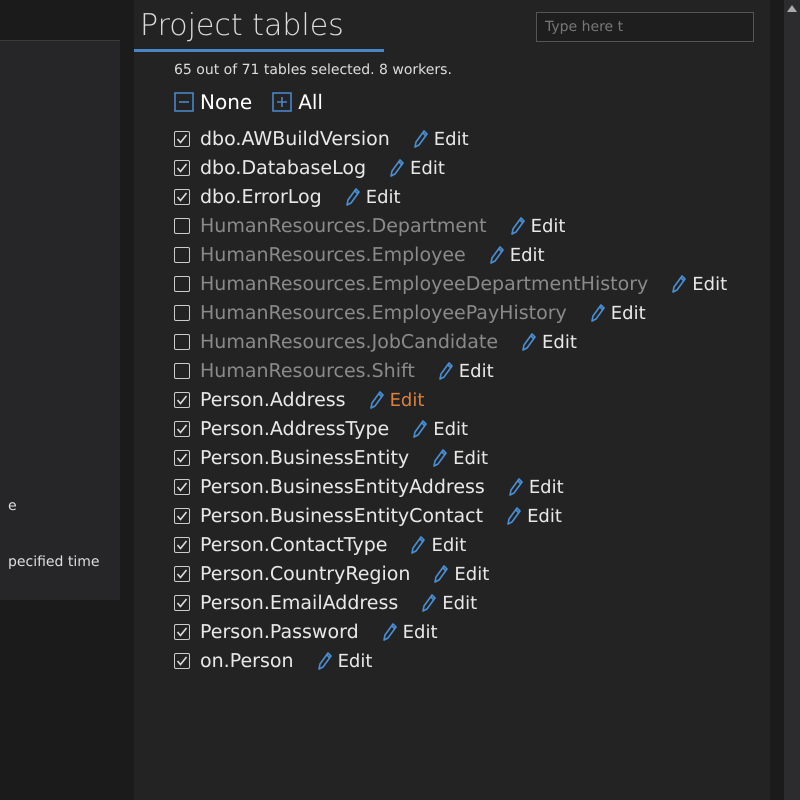 The height and width of the screenshot is (800, 800). What do you see at coordinates (349, 342) in the screenshot?
I see `table-name: HumanResources.JobCandidate` at bounding box center [349, 342].